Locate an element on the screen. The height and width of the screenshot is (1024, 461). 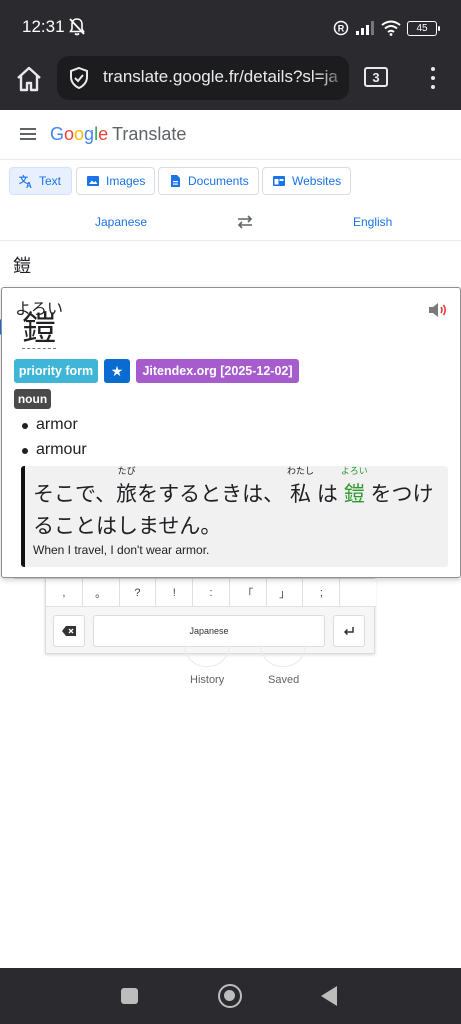
saved-button is located at coordinates (283, 656).